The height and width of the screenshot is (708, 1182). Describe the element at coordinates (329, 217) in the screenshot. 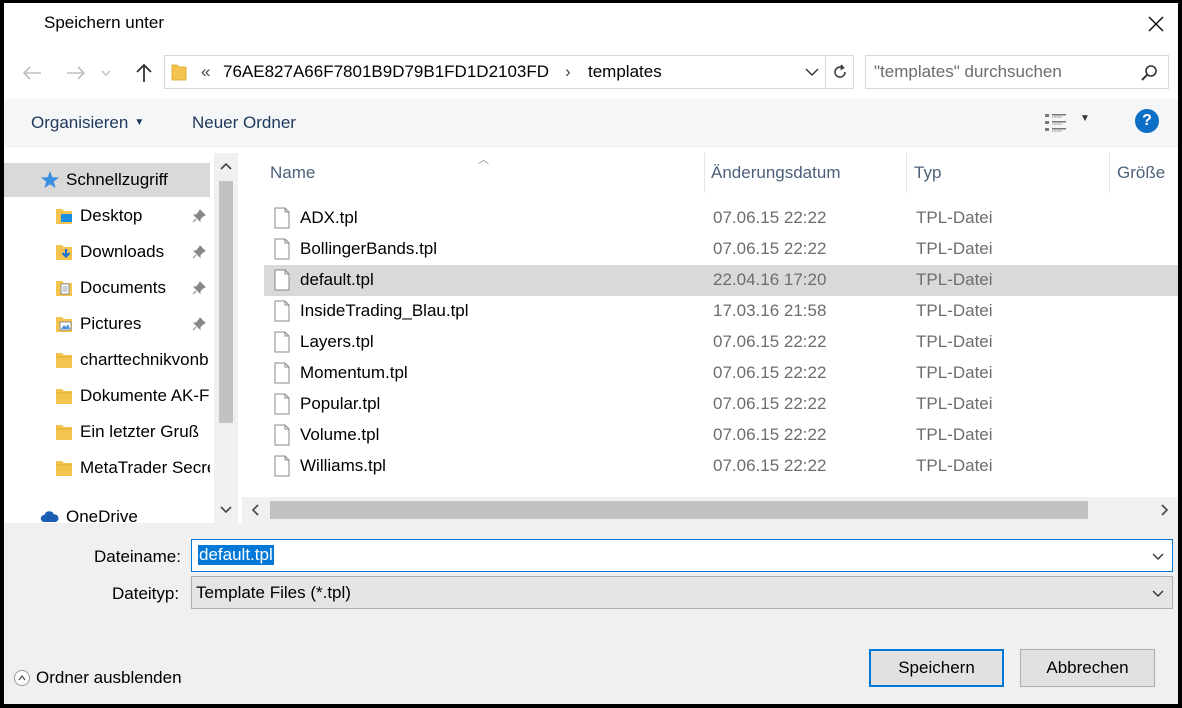

I see `file-name: ADX.tpl` at that location.